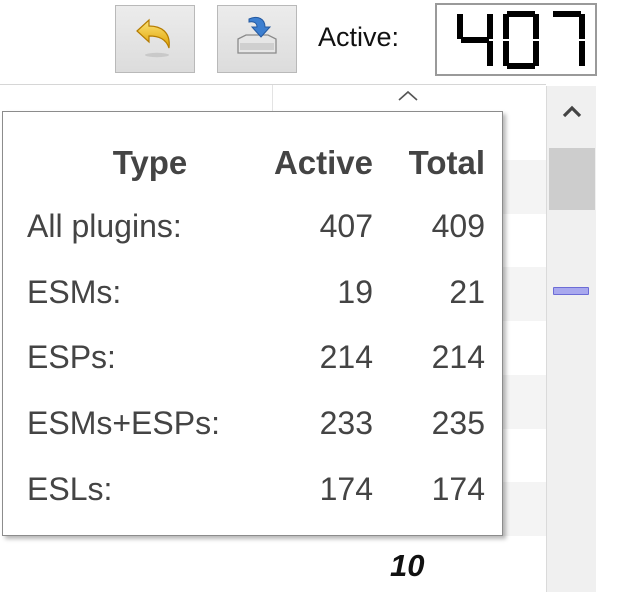  Describe the element at coordinates (458, 357) in the screenshot. I see `row-total: 214` at that location.